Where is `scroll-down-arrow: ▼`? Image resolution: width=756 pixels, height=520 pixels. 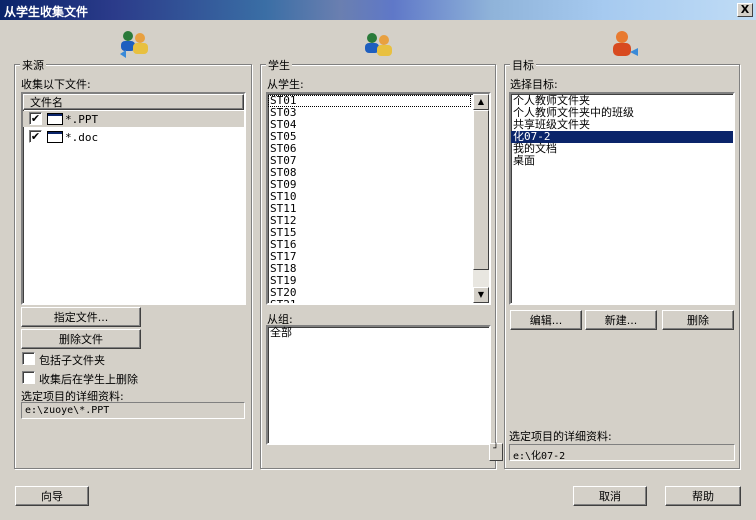
scroll-down-arrow: ▼ is located at coordinates (481, 295).